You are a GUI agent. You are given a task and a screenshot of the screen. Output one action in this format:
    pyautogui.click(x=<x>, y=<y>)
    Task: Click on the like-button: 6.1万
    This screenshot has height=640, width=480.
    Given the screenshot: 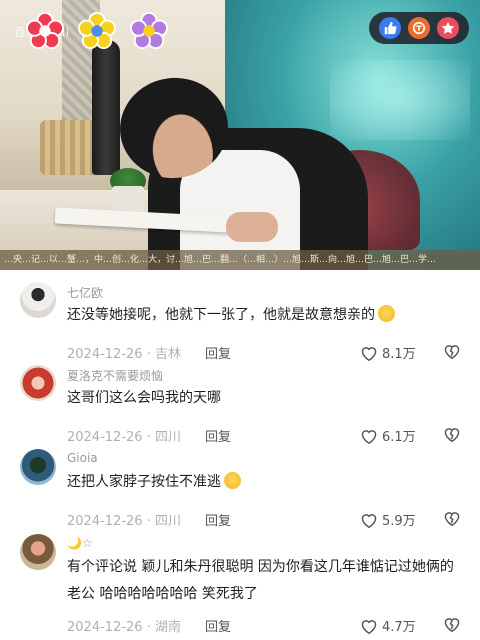 What is the action you would take?
    pyautogui.click(x=388, y=435)
    